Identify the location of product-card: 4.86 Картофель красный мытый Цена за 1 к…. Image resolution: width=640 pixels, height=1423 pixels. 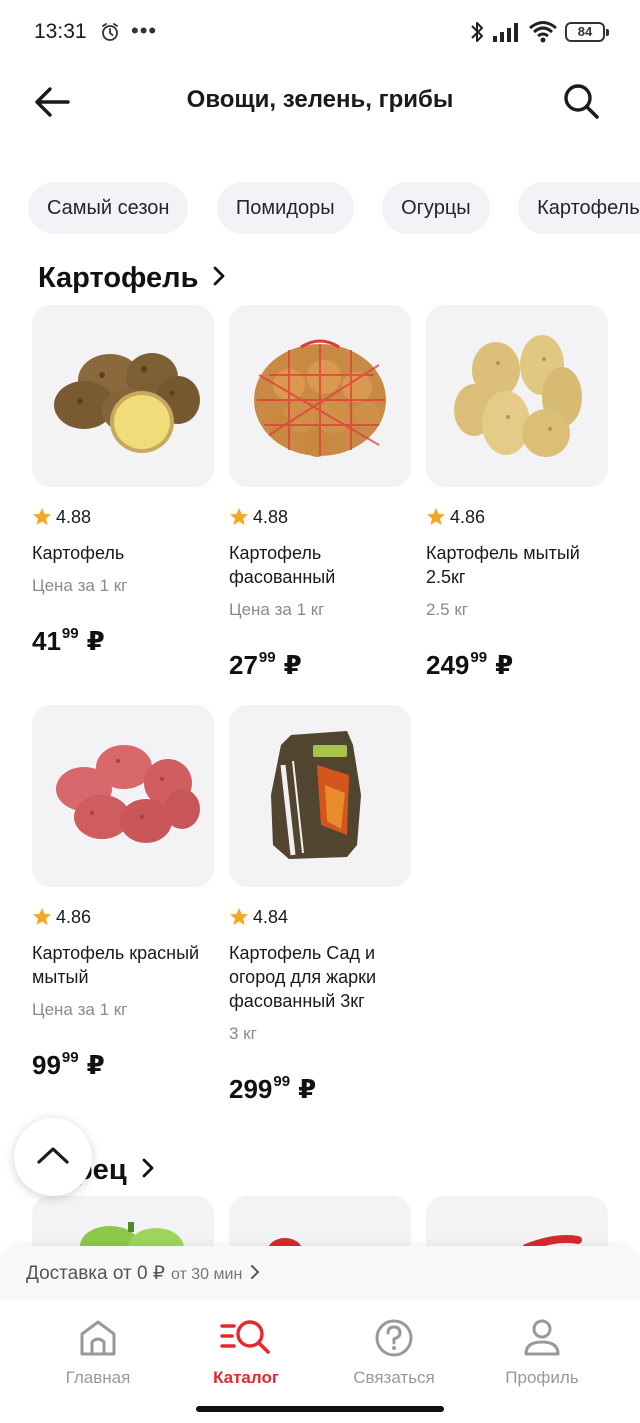
(123, 893).